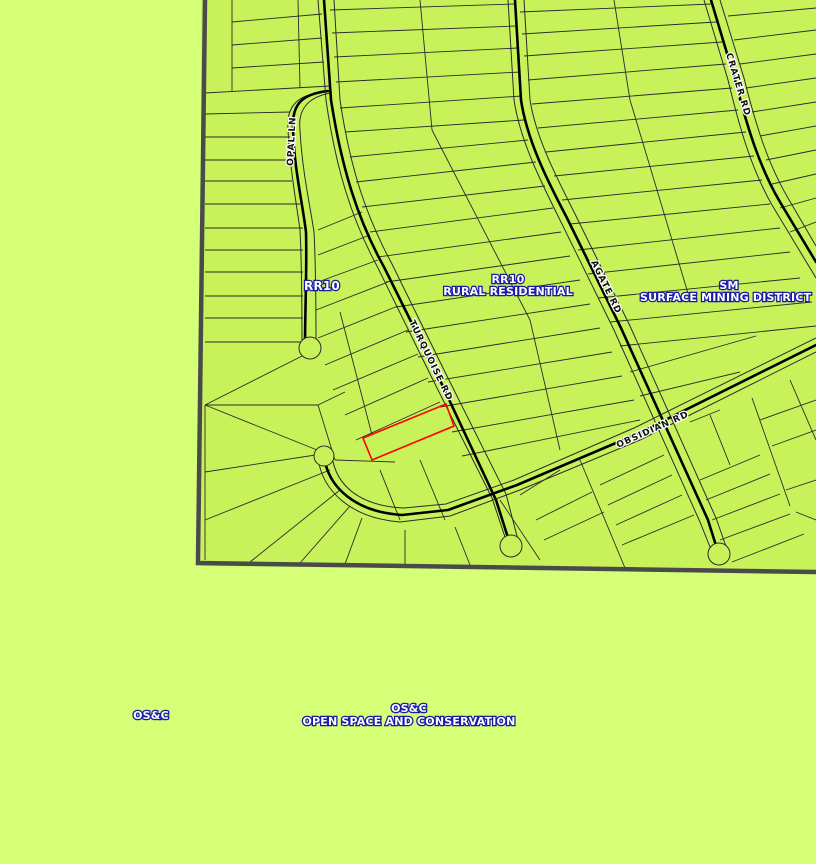 The image size is (816, 864). I want to click on zone-label-rr10-short: RR10, so click(322, 286).